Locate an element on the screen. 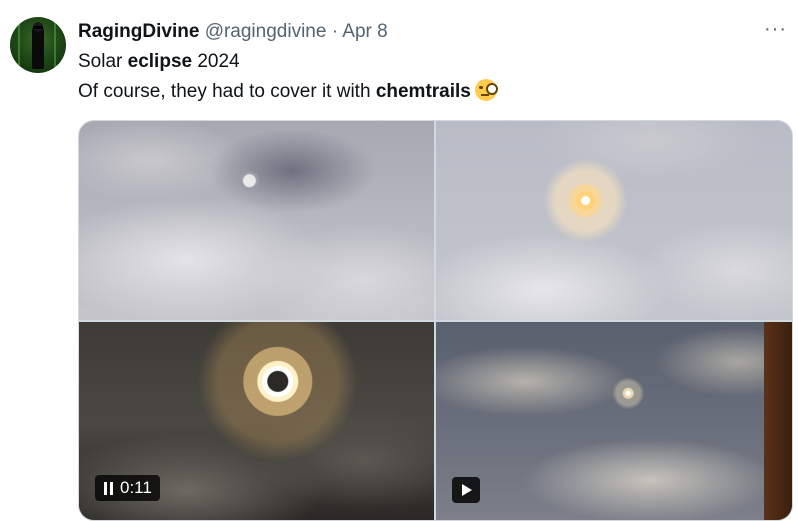  play-icon is located at coordinates (467, 490).